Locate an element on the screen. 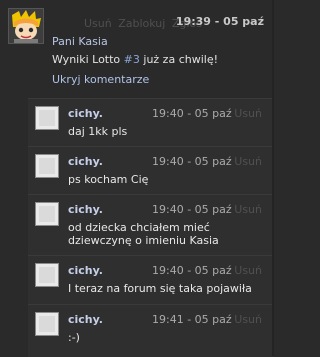  post-ref-link: #3 is located at coordinates (132, 59).